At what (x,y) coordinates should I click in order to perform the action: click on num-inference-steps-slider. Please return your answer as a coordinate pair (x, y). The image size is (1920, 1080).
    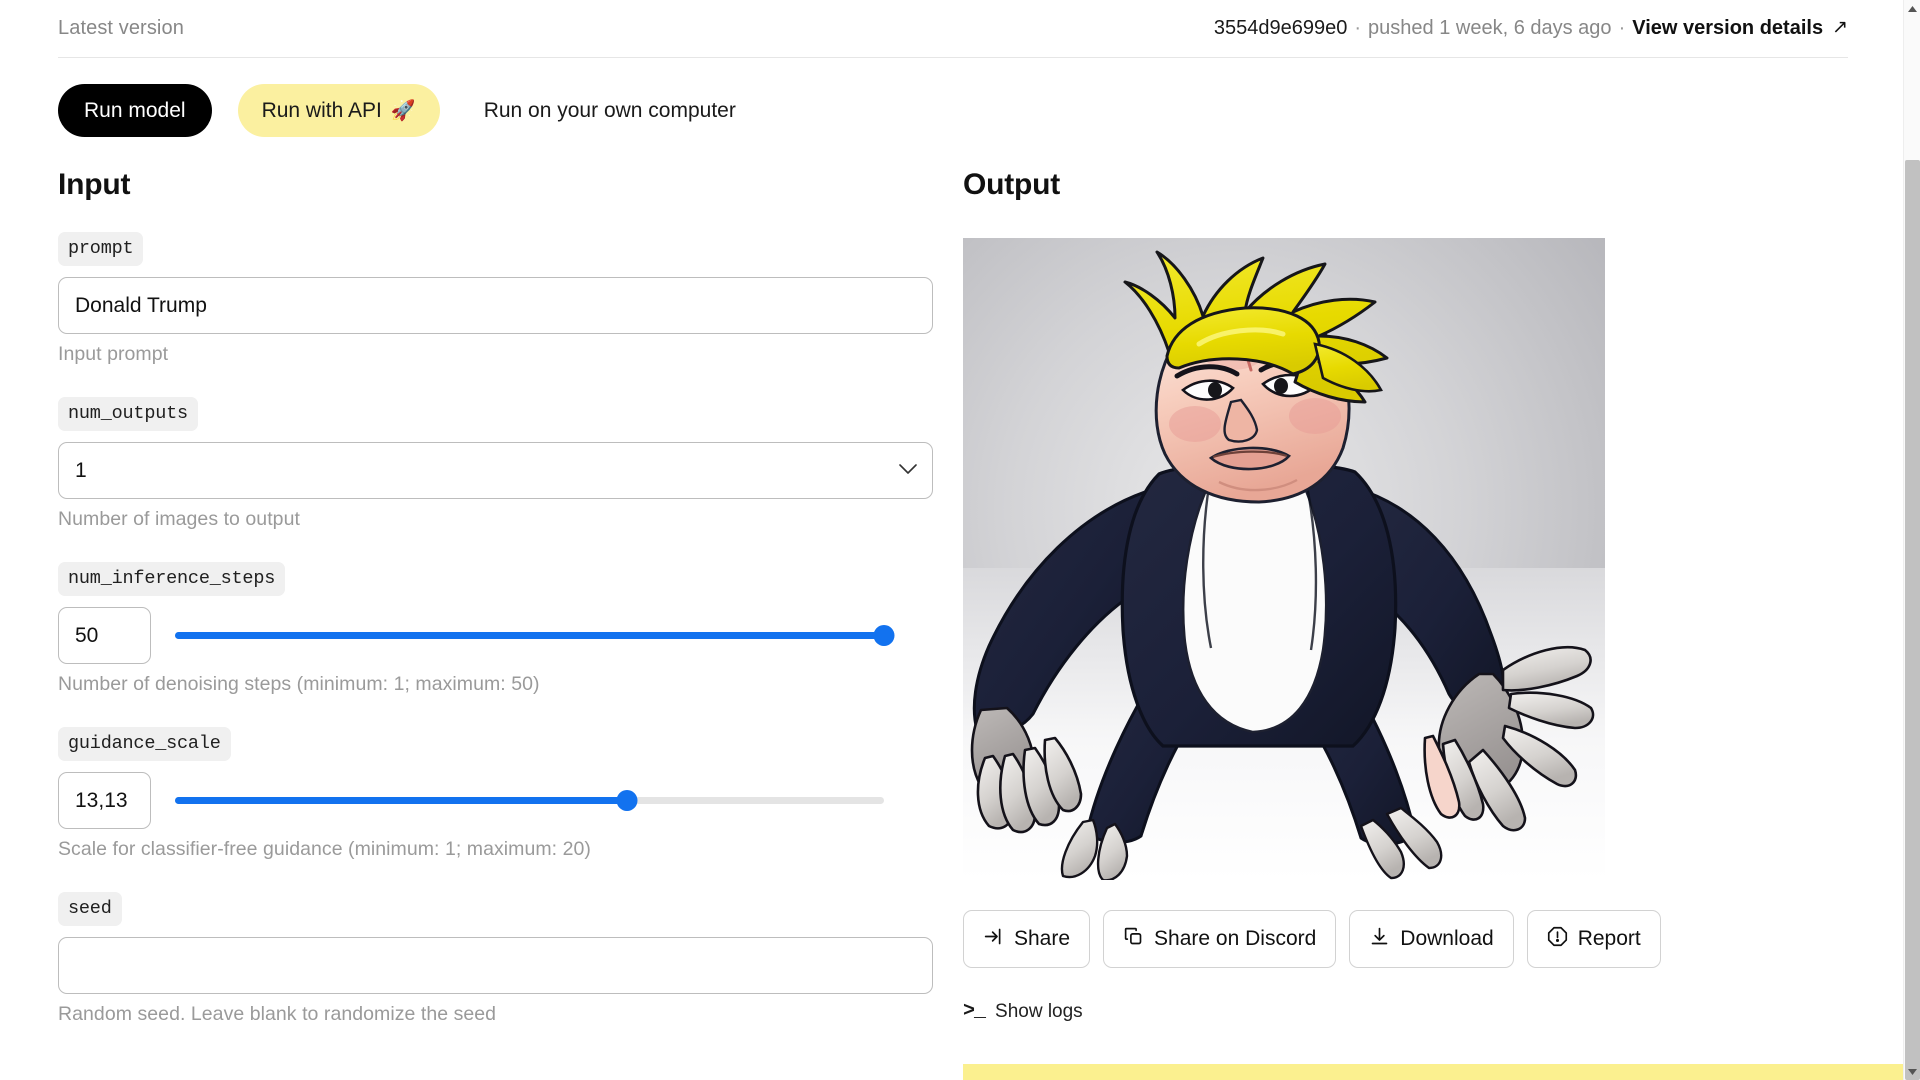
    Looking at the image, I should click on (535, 636).